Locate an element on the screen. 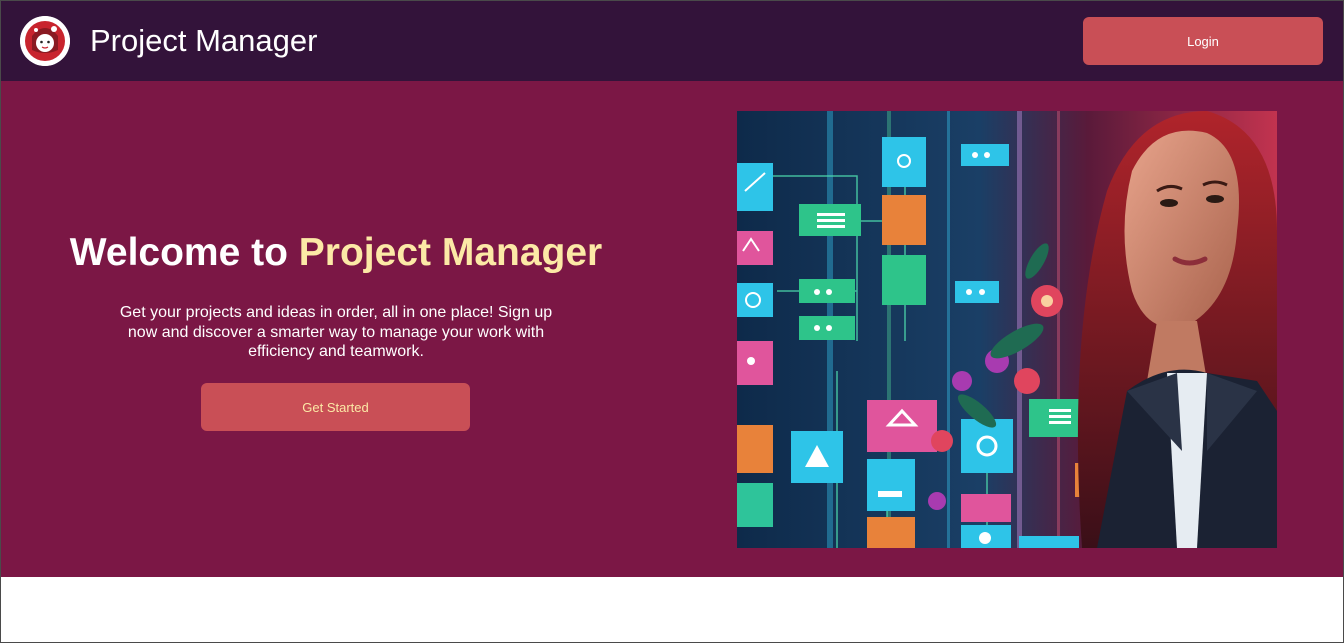  hero-title: Welcome to Project Manager is located at coordinates (336, 253).